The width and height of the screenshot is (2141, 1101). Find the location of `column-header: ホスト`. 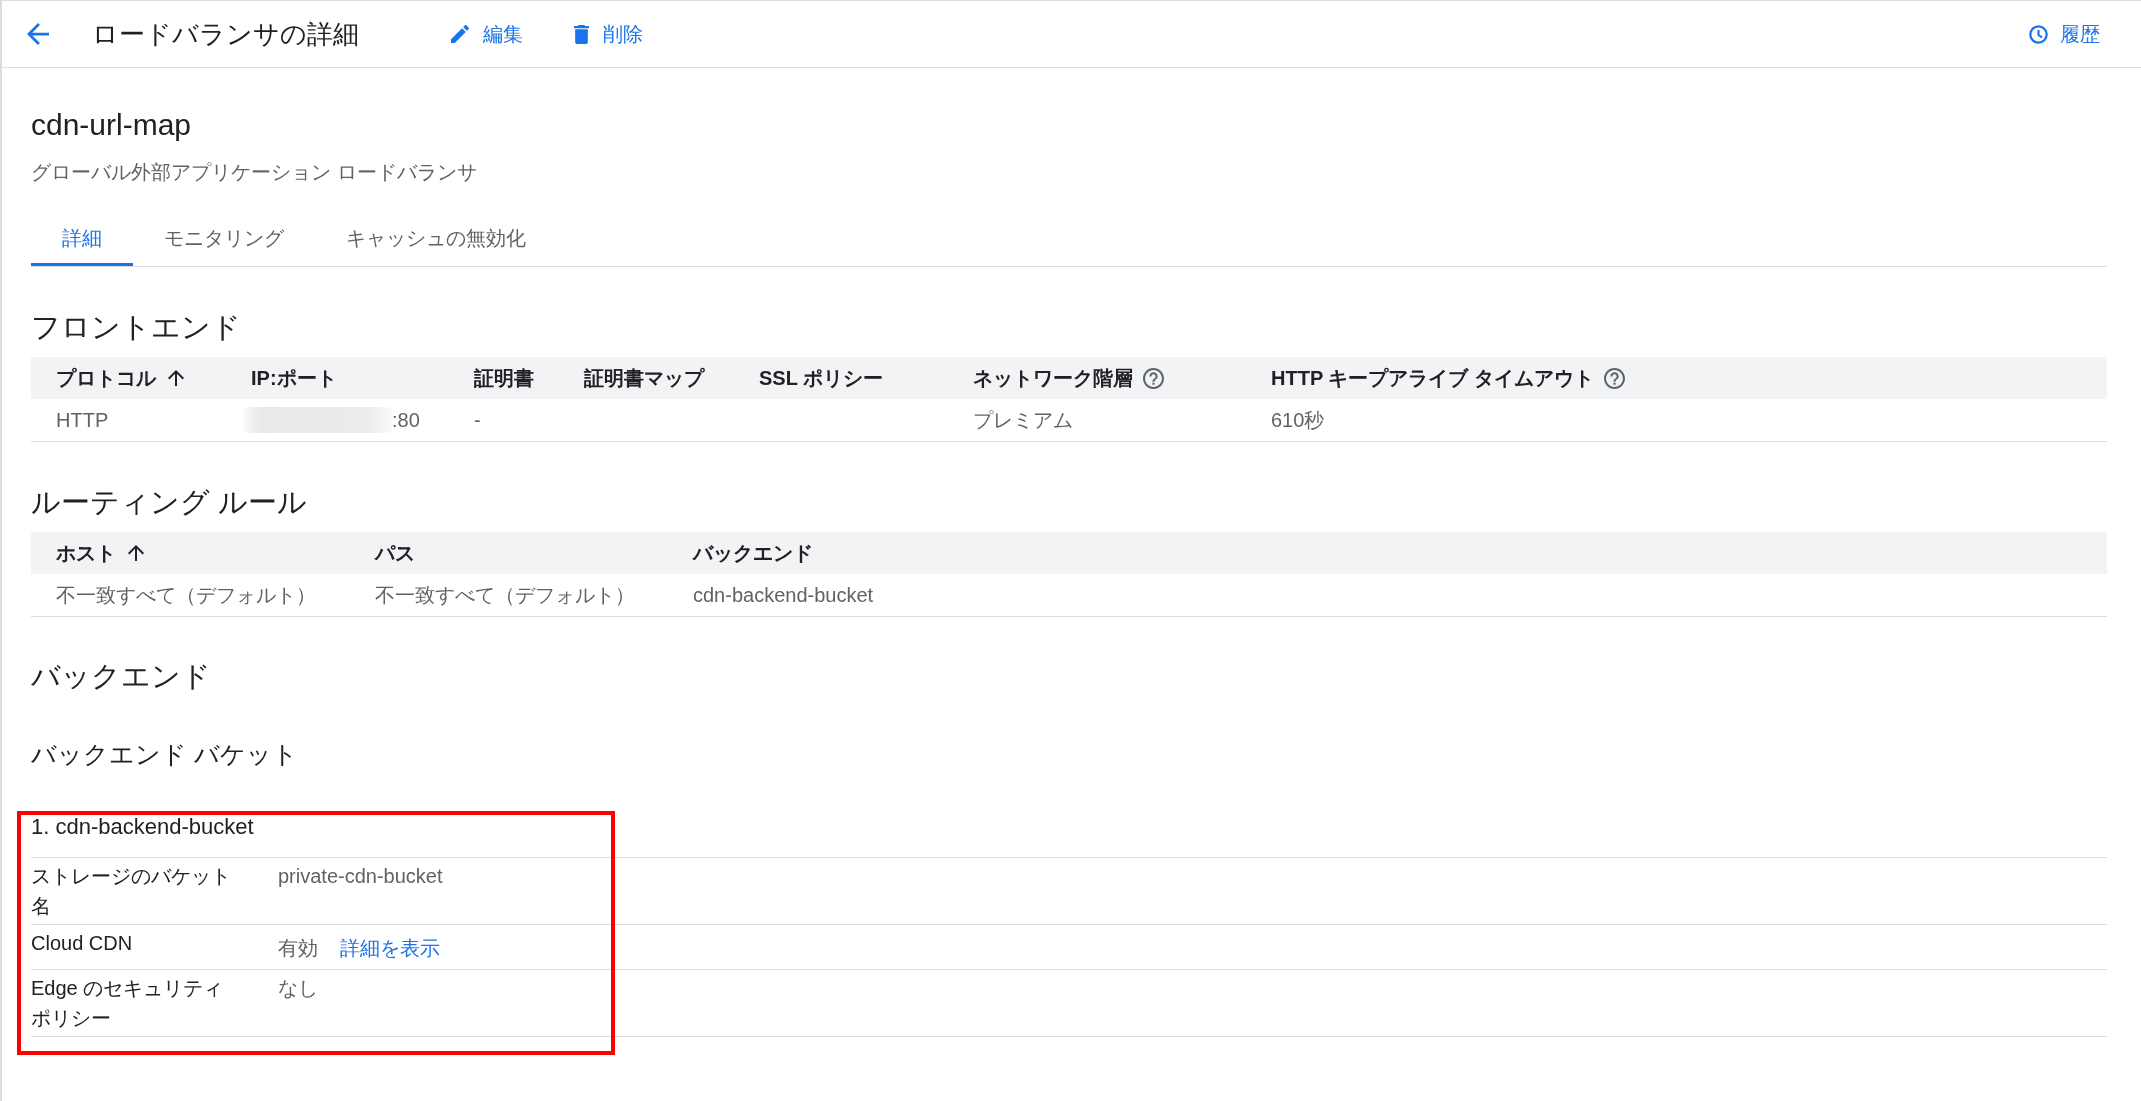

column-header: ホスト is located at coordinates (190, 553).